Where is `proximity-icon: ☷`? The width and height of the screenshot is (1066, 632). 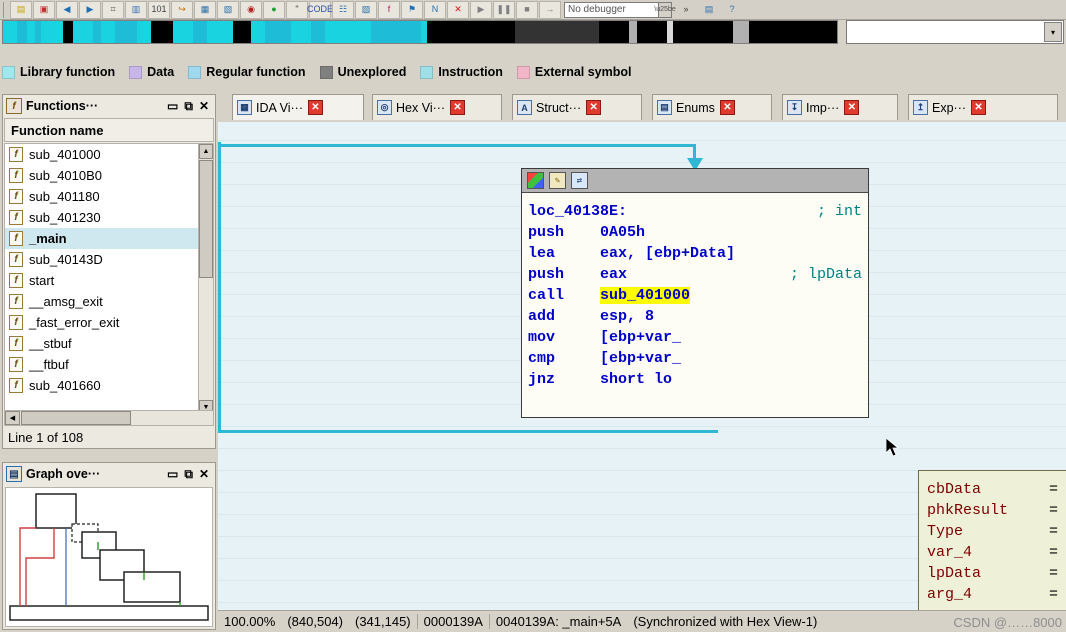
proximity-icon: ☷ is located at coordinates (343, 9).